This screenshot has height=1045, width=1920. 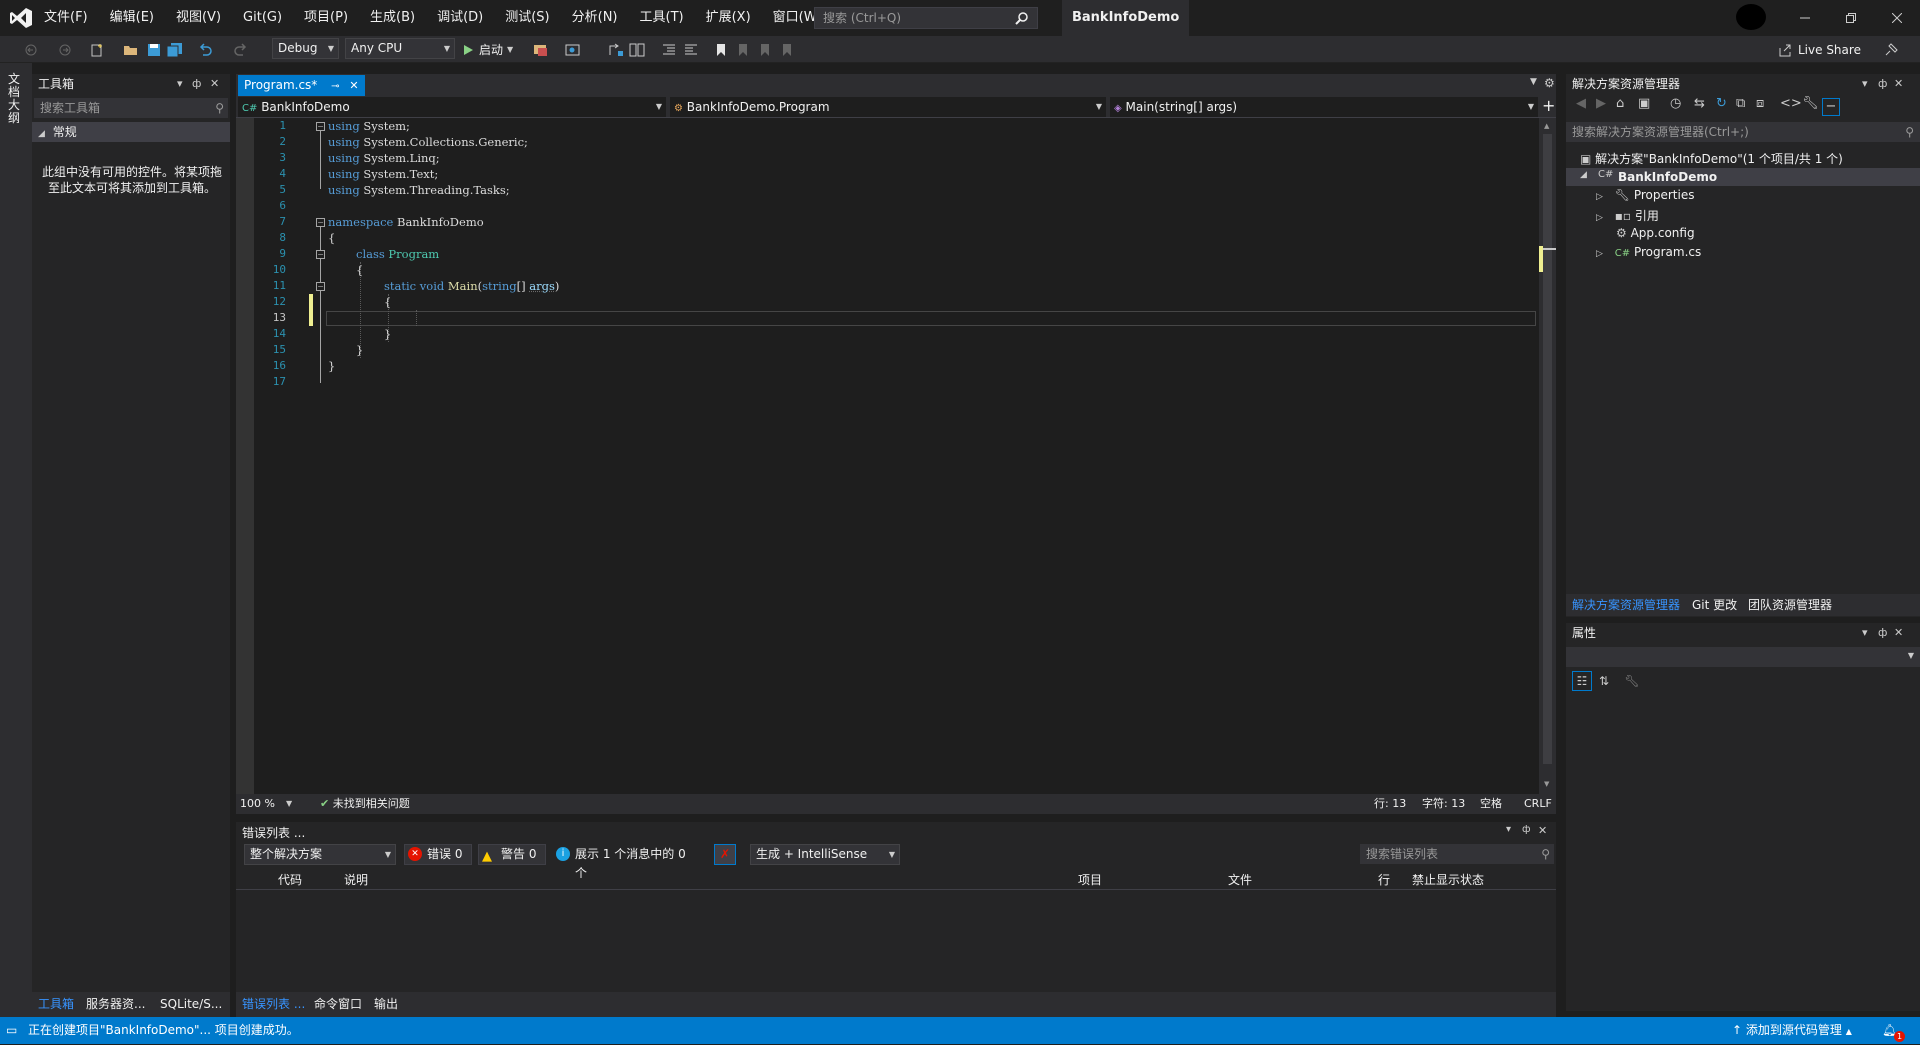 I want to click on feedback-icon, so click(x=1891, y=49).